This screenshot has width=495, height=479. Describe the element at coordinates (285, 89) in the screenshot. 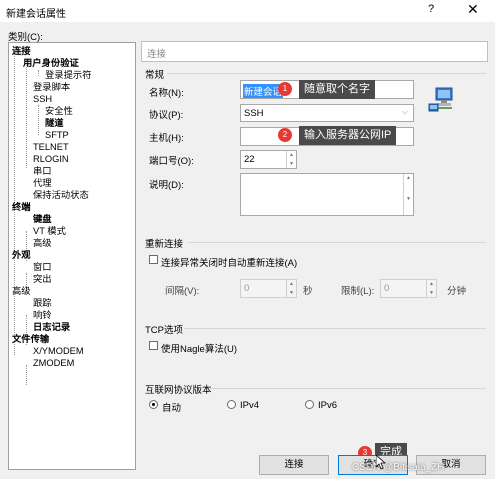

I see `callout-1-badge: 1` at that location.